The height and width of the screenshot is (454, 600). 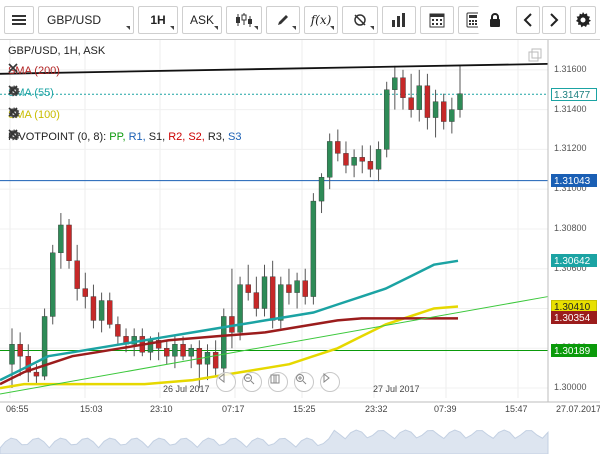 What do you see at coordinates (202, 20) in the screenshot?
I see `price-type-select: ASK` at bounding box center [202, 20].